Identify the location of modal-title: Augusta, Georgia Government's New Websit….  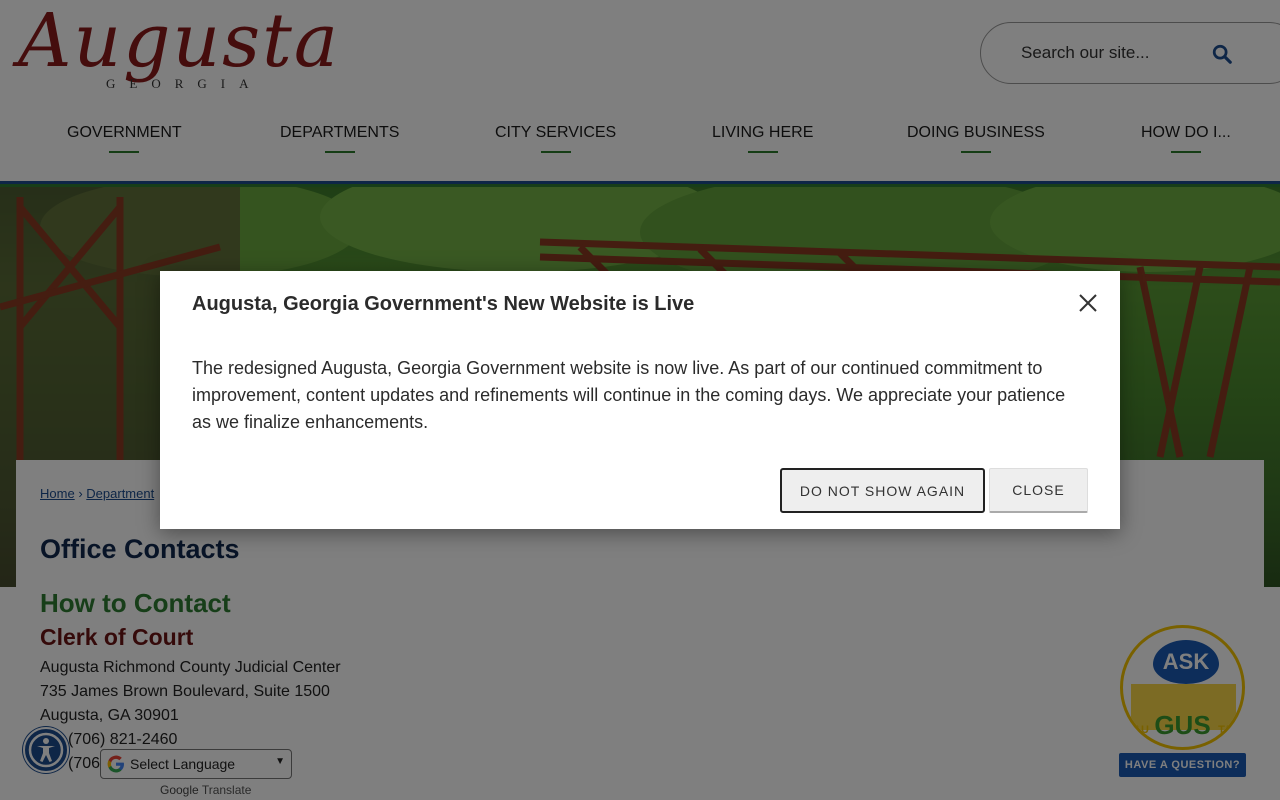
(443, 304).